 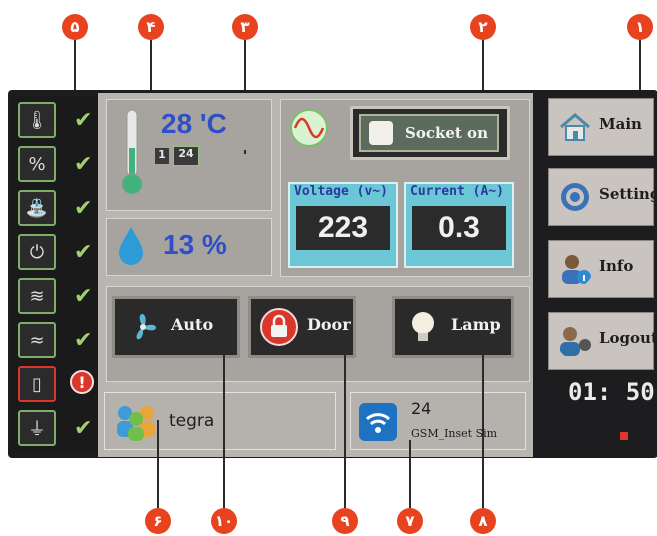 What do you see at coordinates (224, 521) in the screenshot?
I see `callout-marker-10: ١٠` at bounding box center [224, 521].